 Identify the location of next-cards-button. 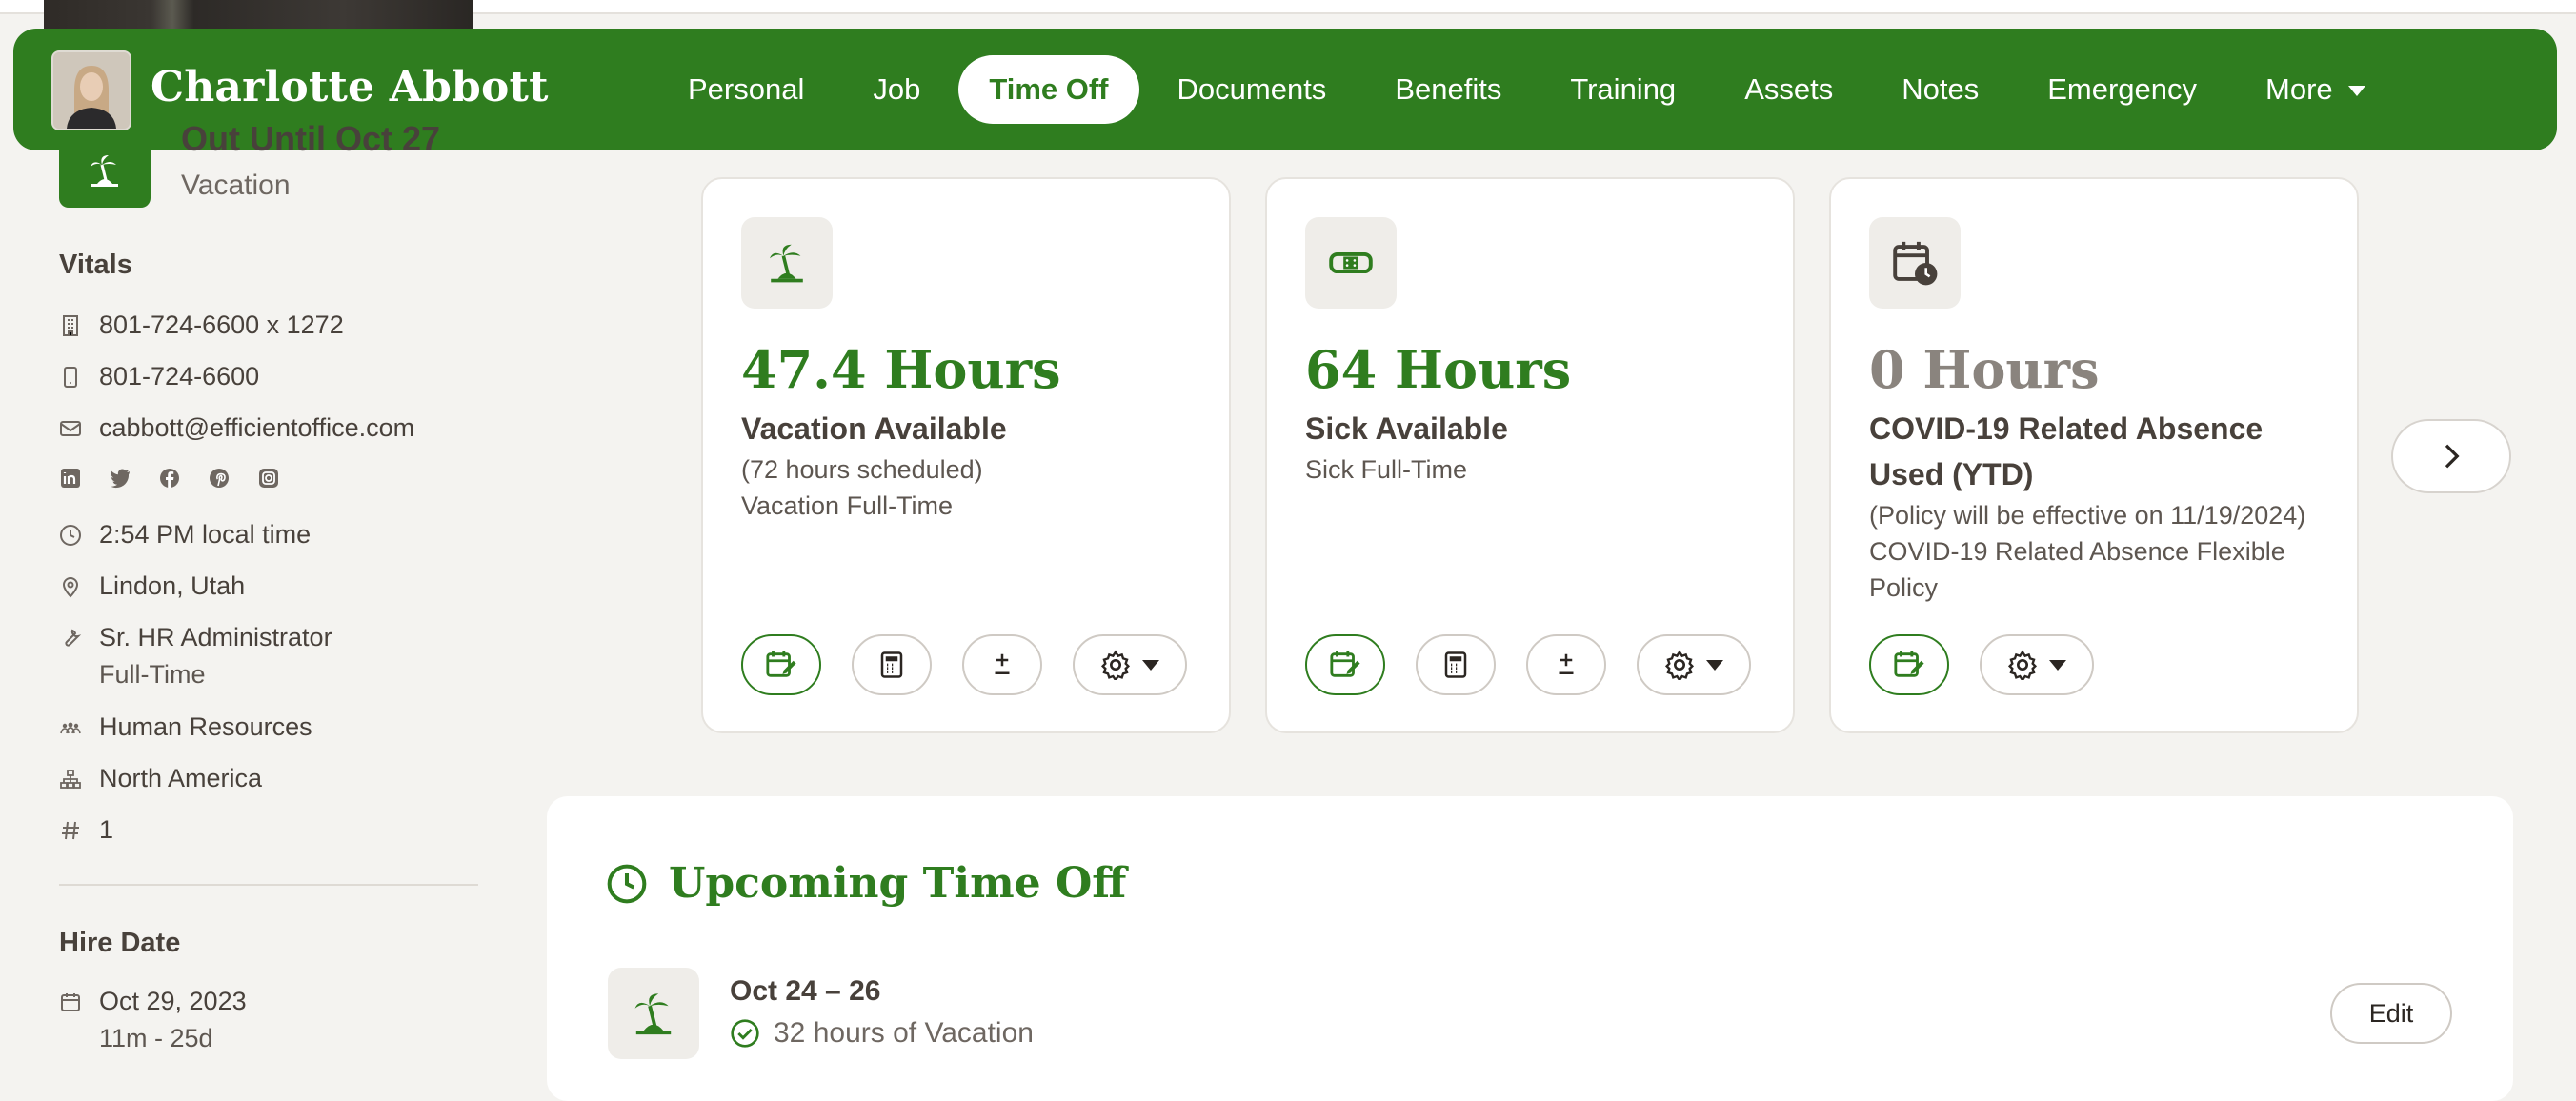
(2451, 456).